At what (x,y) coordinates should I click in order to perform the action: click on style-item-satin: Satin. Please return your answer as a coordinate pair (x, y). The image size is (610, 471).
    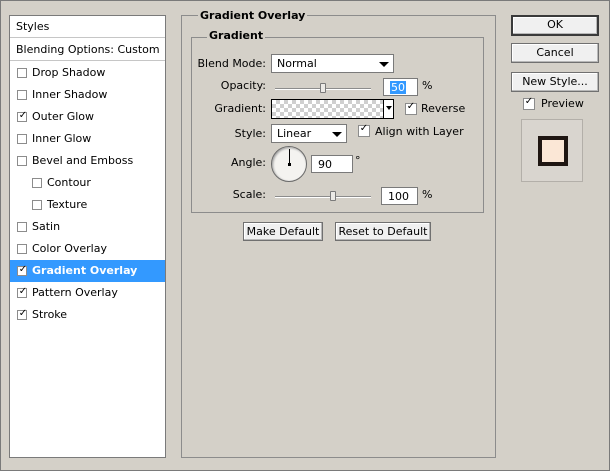
    Looking at the image, I should click on (87, 227).